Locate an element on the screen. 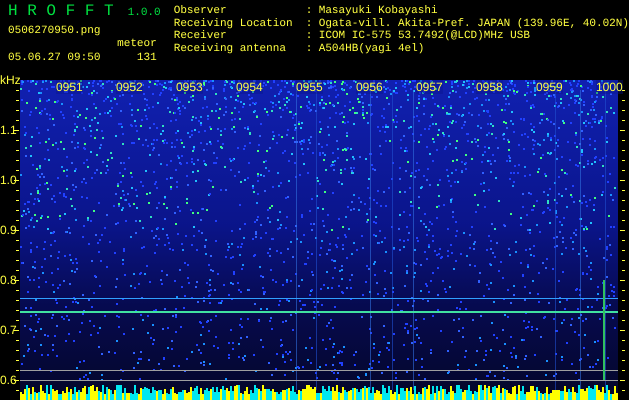 The width and height of the screenshot is (629, 400). axis-label: 0.7 is located at coordinates (8, 330).